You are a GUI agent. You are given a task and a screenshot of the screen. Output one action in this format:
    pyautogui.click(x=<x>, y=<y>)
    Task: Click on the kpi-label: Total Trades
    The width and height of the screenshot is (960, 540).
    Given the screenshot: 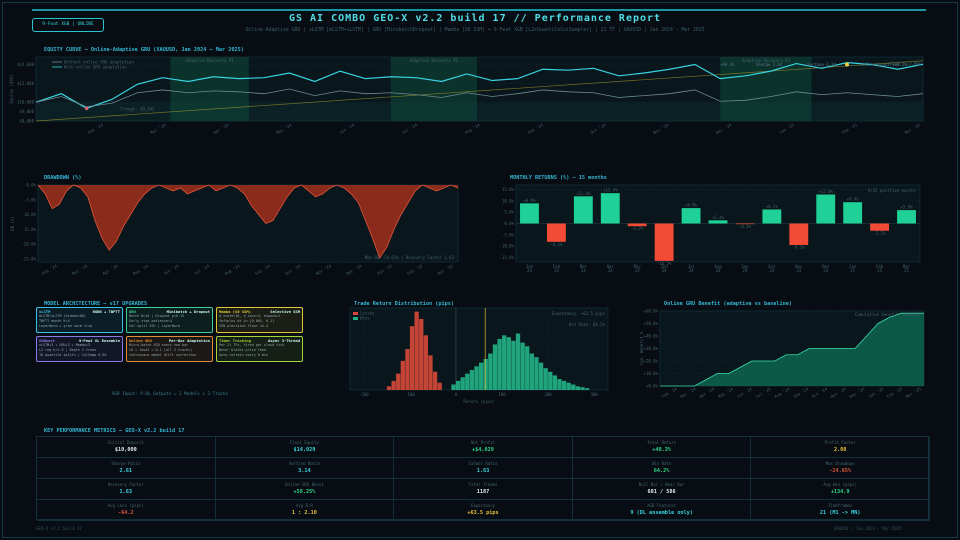 What is the action you would take?
    pyautogui.click(x=483, y=484)
    